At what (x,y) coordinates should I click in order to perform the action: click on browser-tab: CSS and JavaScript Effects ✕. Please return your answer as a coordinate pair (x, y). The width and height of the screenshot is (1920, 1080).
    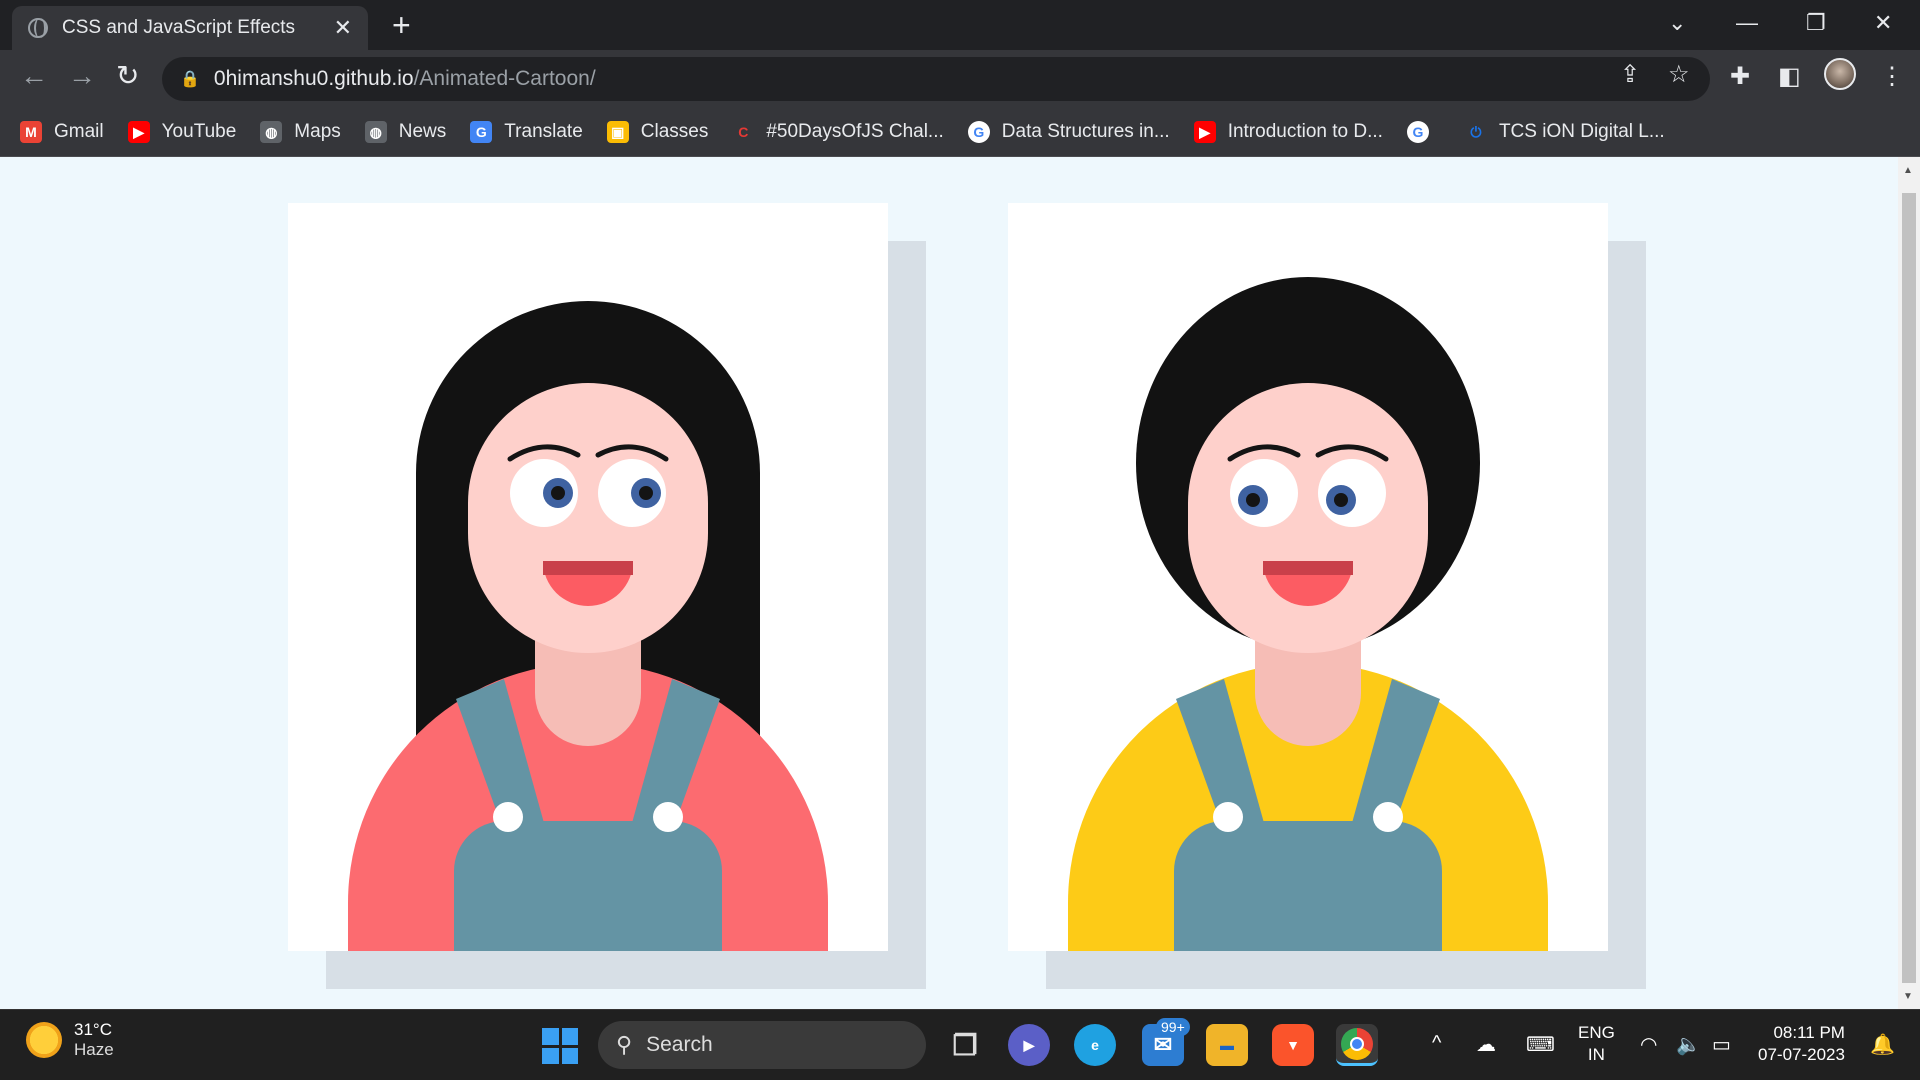
    Looking at the image, I should click on (190, 28).